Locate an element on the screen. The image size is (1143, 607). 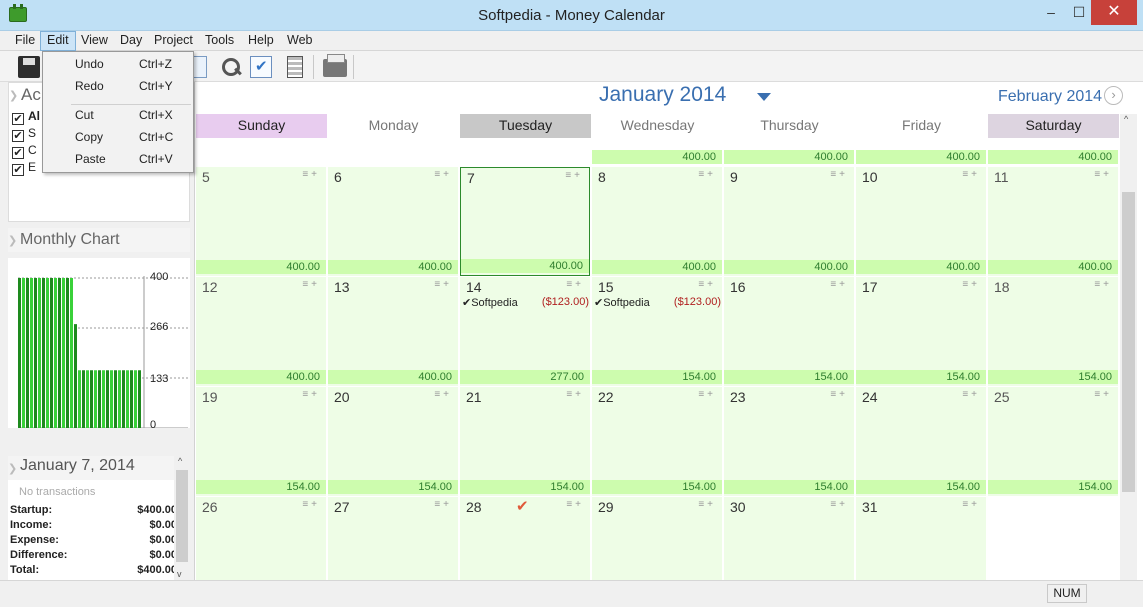
menu-redo: Redo Ctrl+Y is located at coordinates (118, 86).